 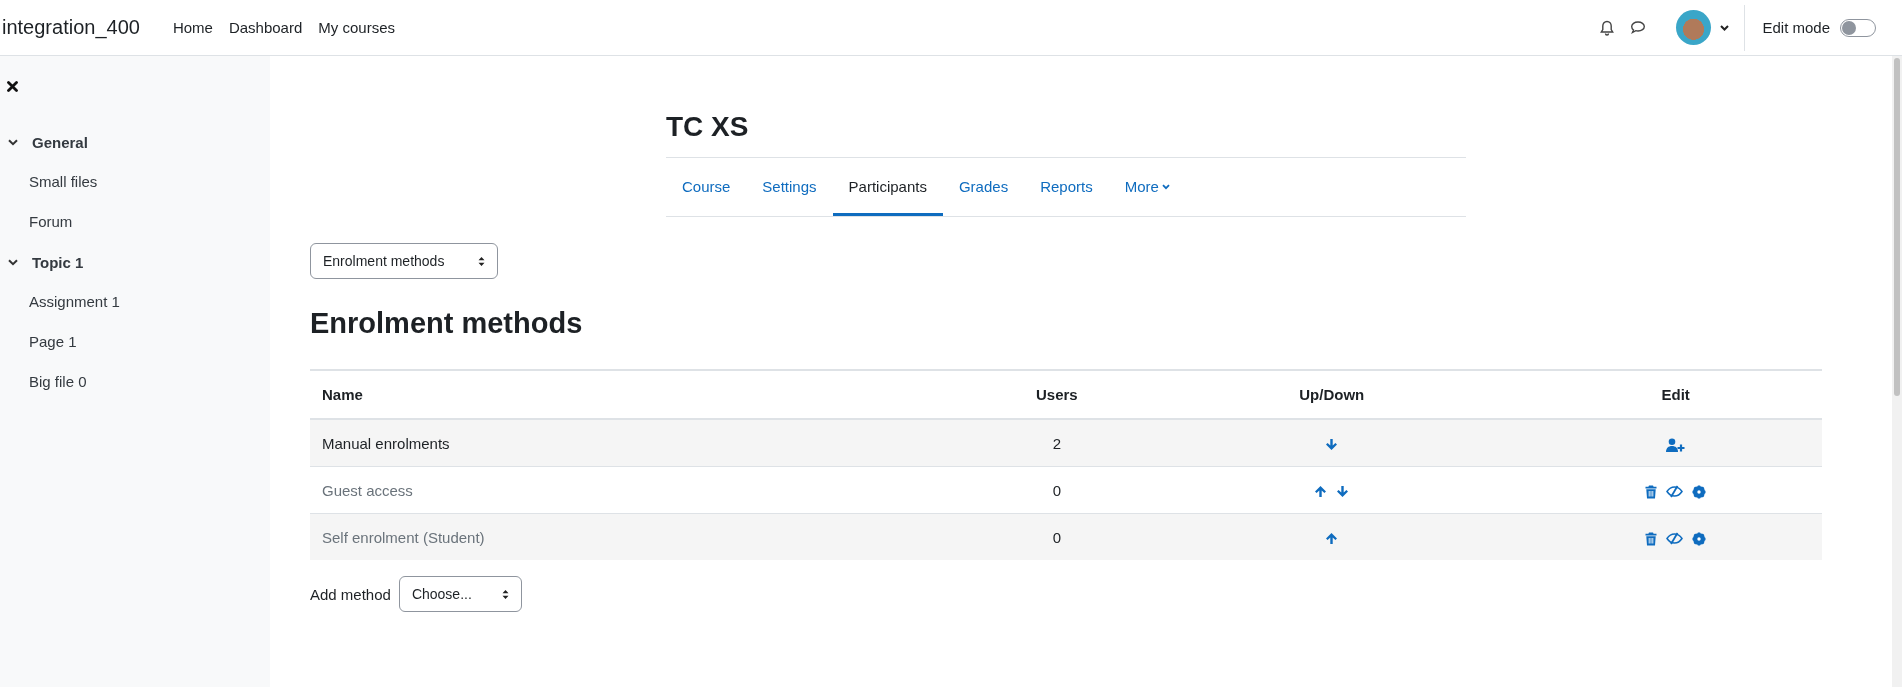 What do you see at coordinates (645, 490) in the screenshot?
I see `method-name-cell: Guest access` at bounding box center [645, 490].